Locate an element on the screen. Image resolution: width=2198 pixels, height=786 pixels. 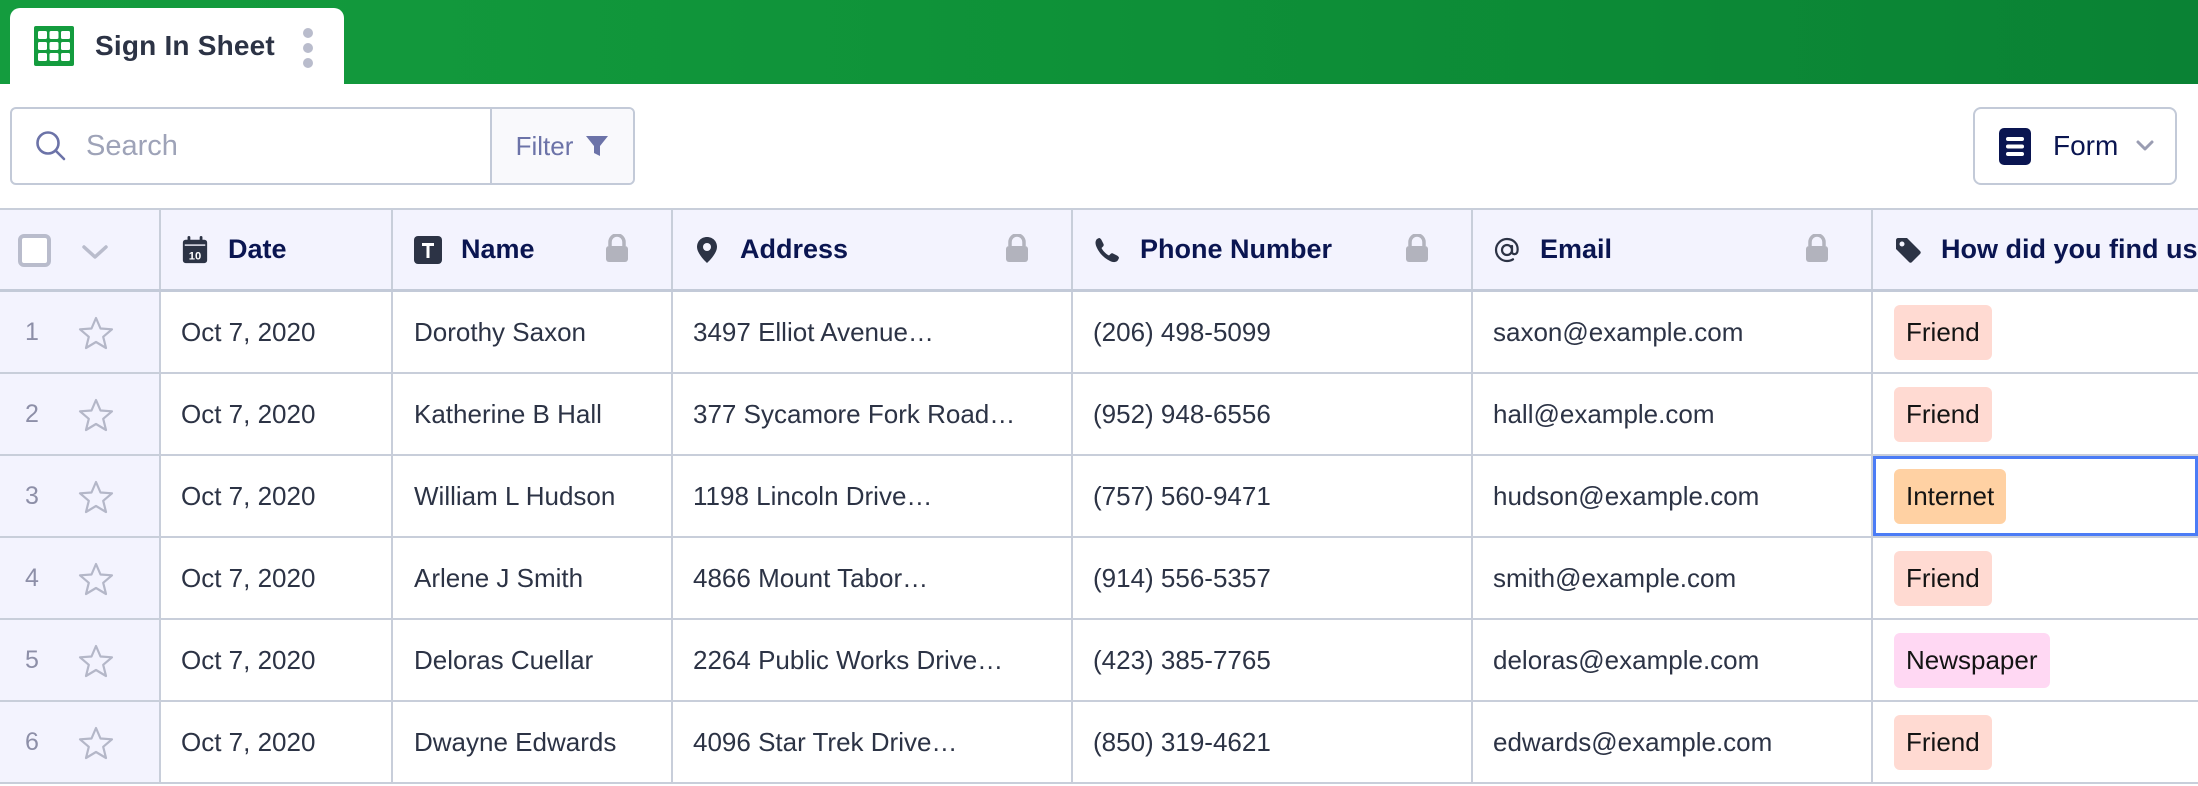
row-select-cell: 4 is located at coordinates (80, 578).